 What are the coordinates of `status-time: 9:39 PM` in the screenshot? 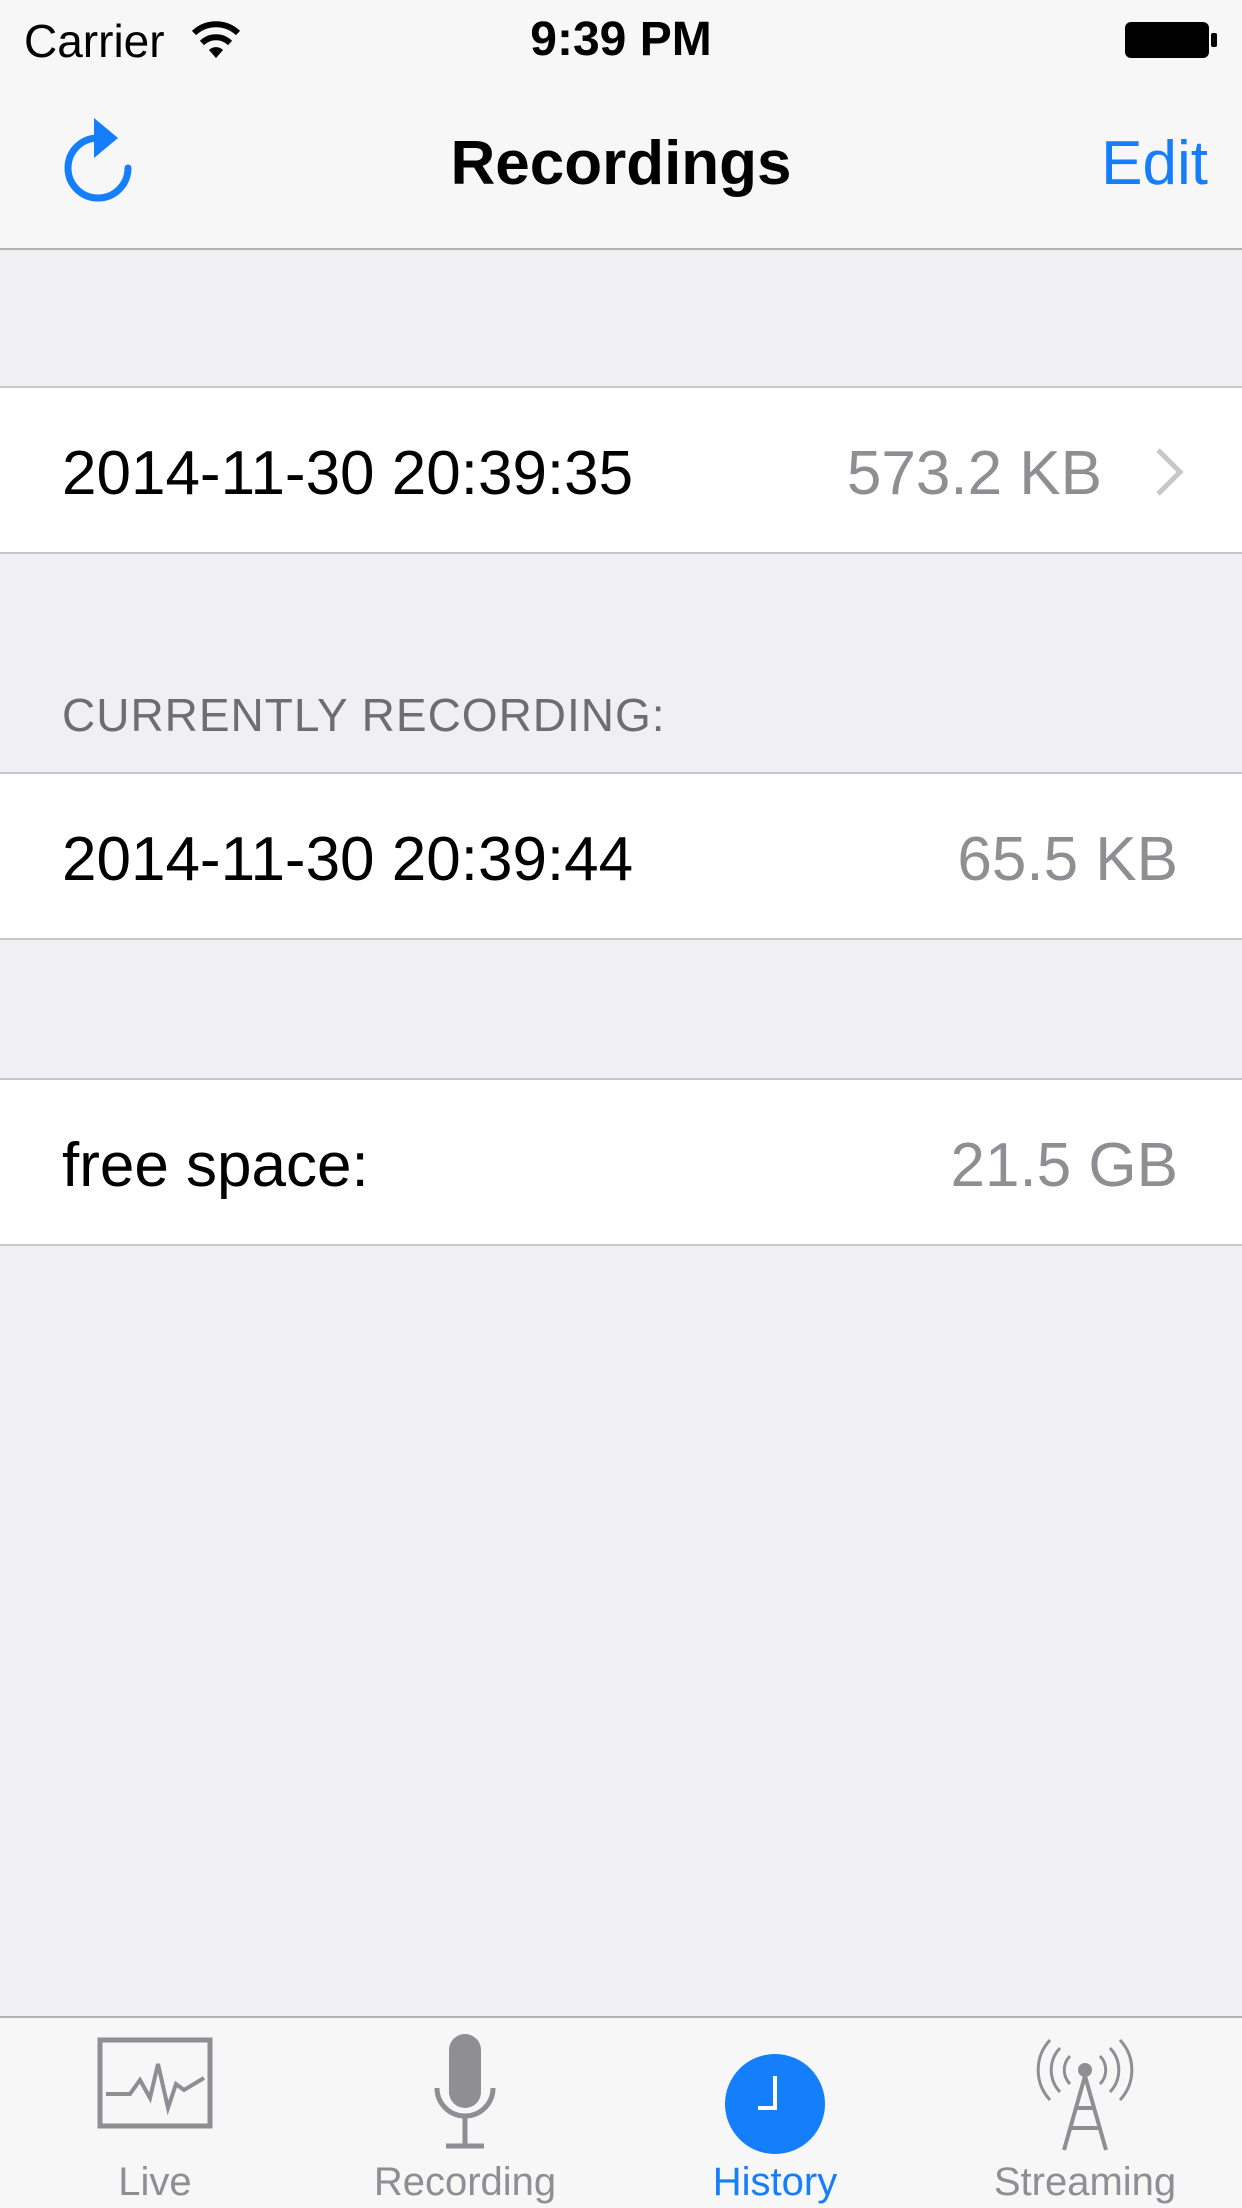 It's located at (621, 39).